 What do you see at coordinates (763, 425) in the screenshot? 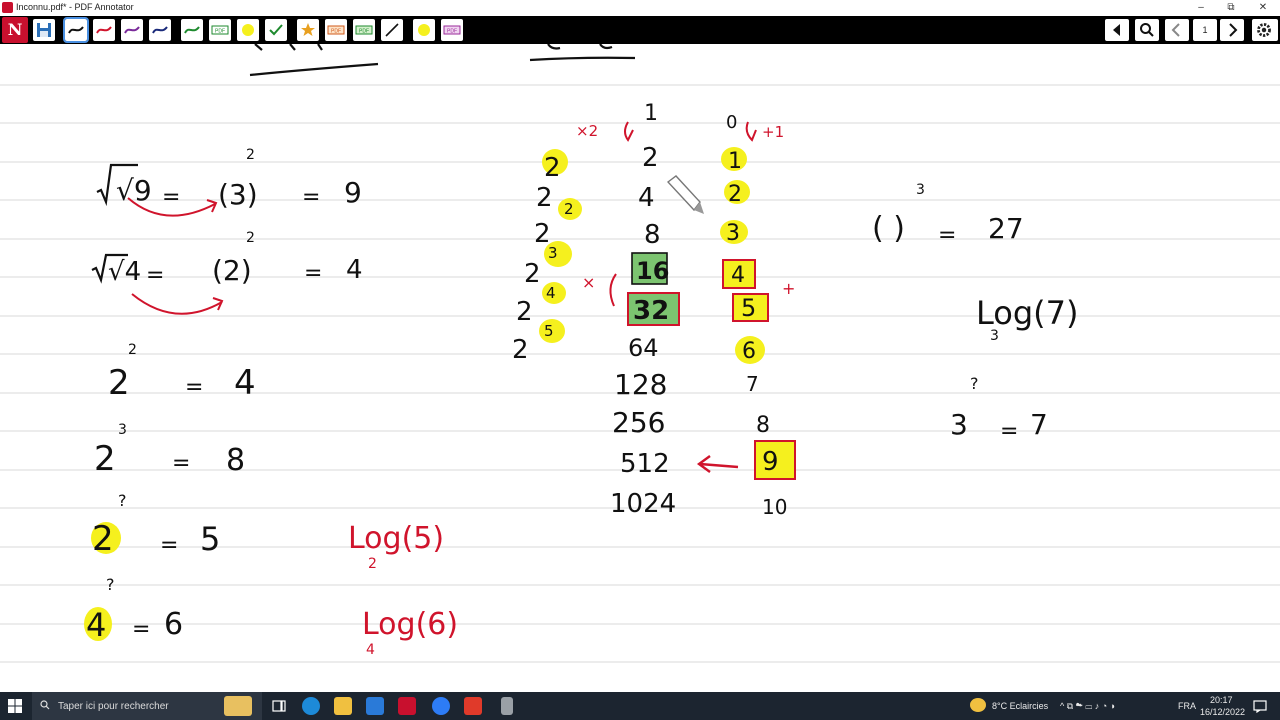
I see `exponent-value: 8` at bounding box center [763, 425].